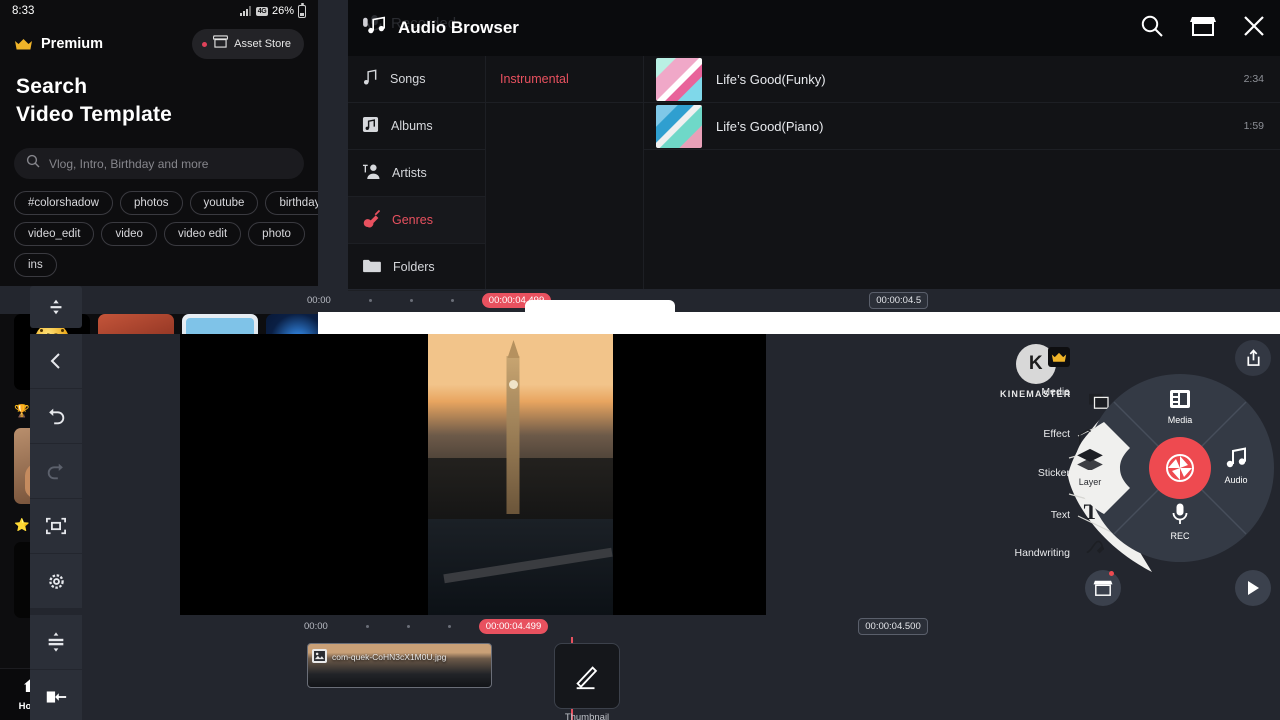 The height and width of the screenshot is (720, 1280). What do you see at coordinates (1180, 400) in the screenshot?
I see `media-folder-icon` at bounding box center [1180, 400].